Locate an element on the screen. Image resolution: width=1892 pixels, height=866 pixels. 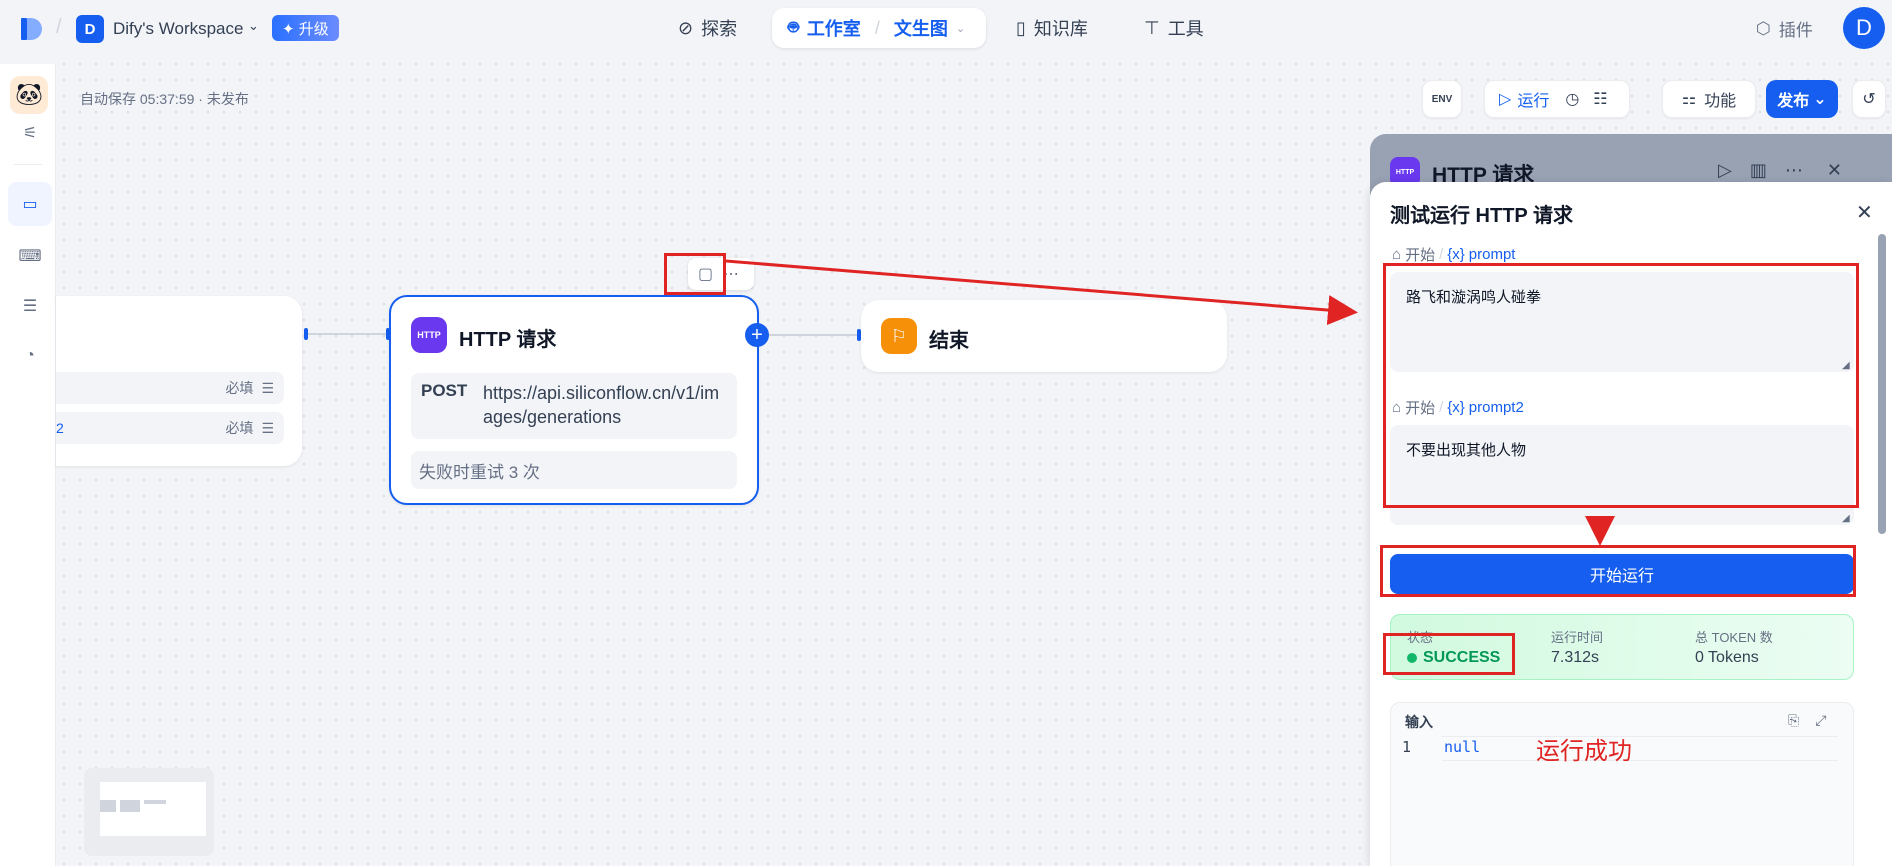
compass-icon: ⊘ is located at coordinates (686, 27).